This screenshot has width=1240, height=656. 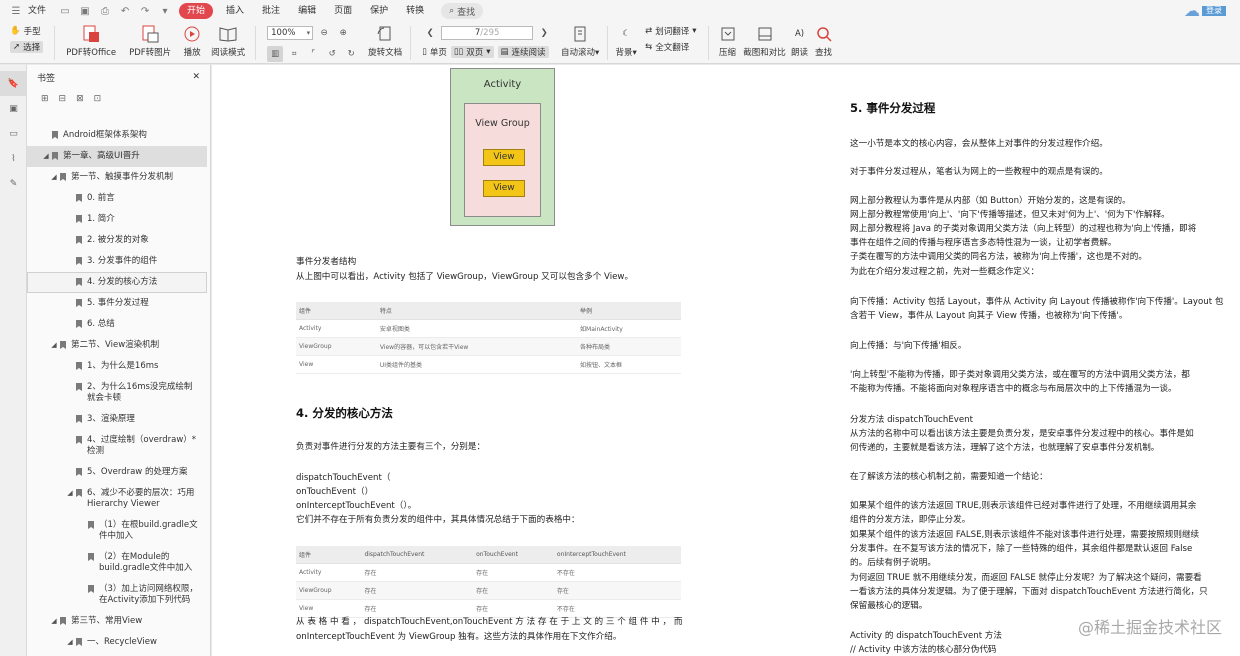 I want to click on bookmark-item: 2、为什么16ms没完成绘制就会卡顿, so click(x=117, y=393).